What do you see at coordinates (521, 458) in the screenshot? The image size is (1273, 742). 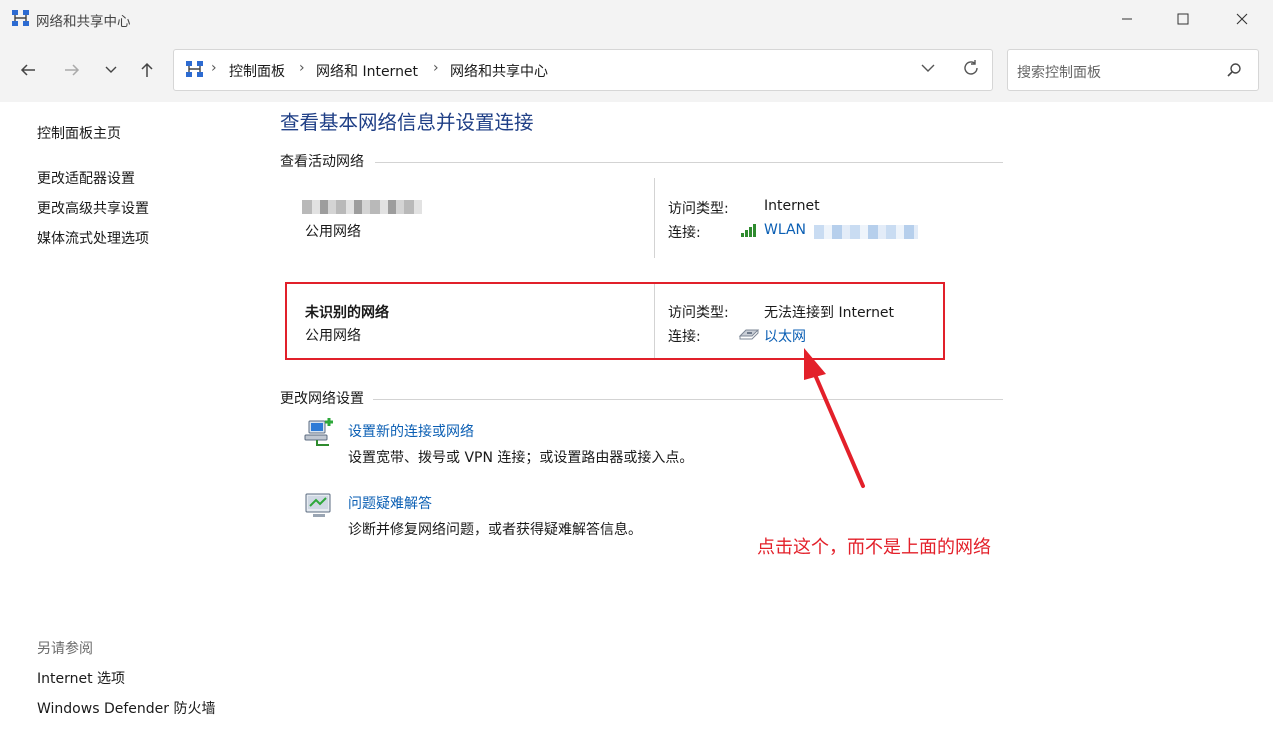 I see `setup-connection-description: 设置宽带、拨号或 VPN 连接；或设置路由器或接入点。` at bounding box center [521, 458].